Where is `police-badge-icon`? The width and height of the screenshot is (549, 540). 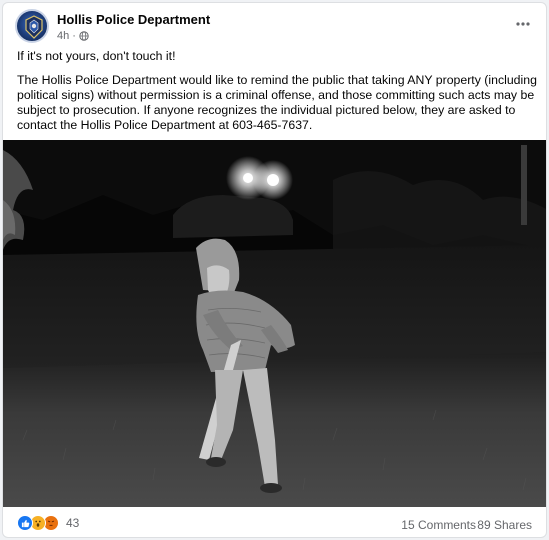
police-badge-icon is located at coordinates (34, 27).